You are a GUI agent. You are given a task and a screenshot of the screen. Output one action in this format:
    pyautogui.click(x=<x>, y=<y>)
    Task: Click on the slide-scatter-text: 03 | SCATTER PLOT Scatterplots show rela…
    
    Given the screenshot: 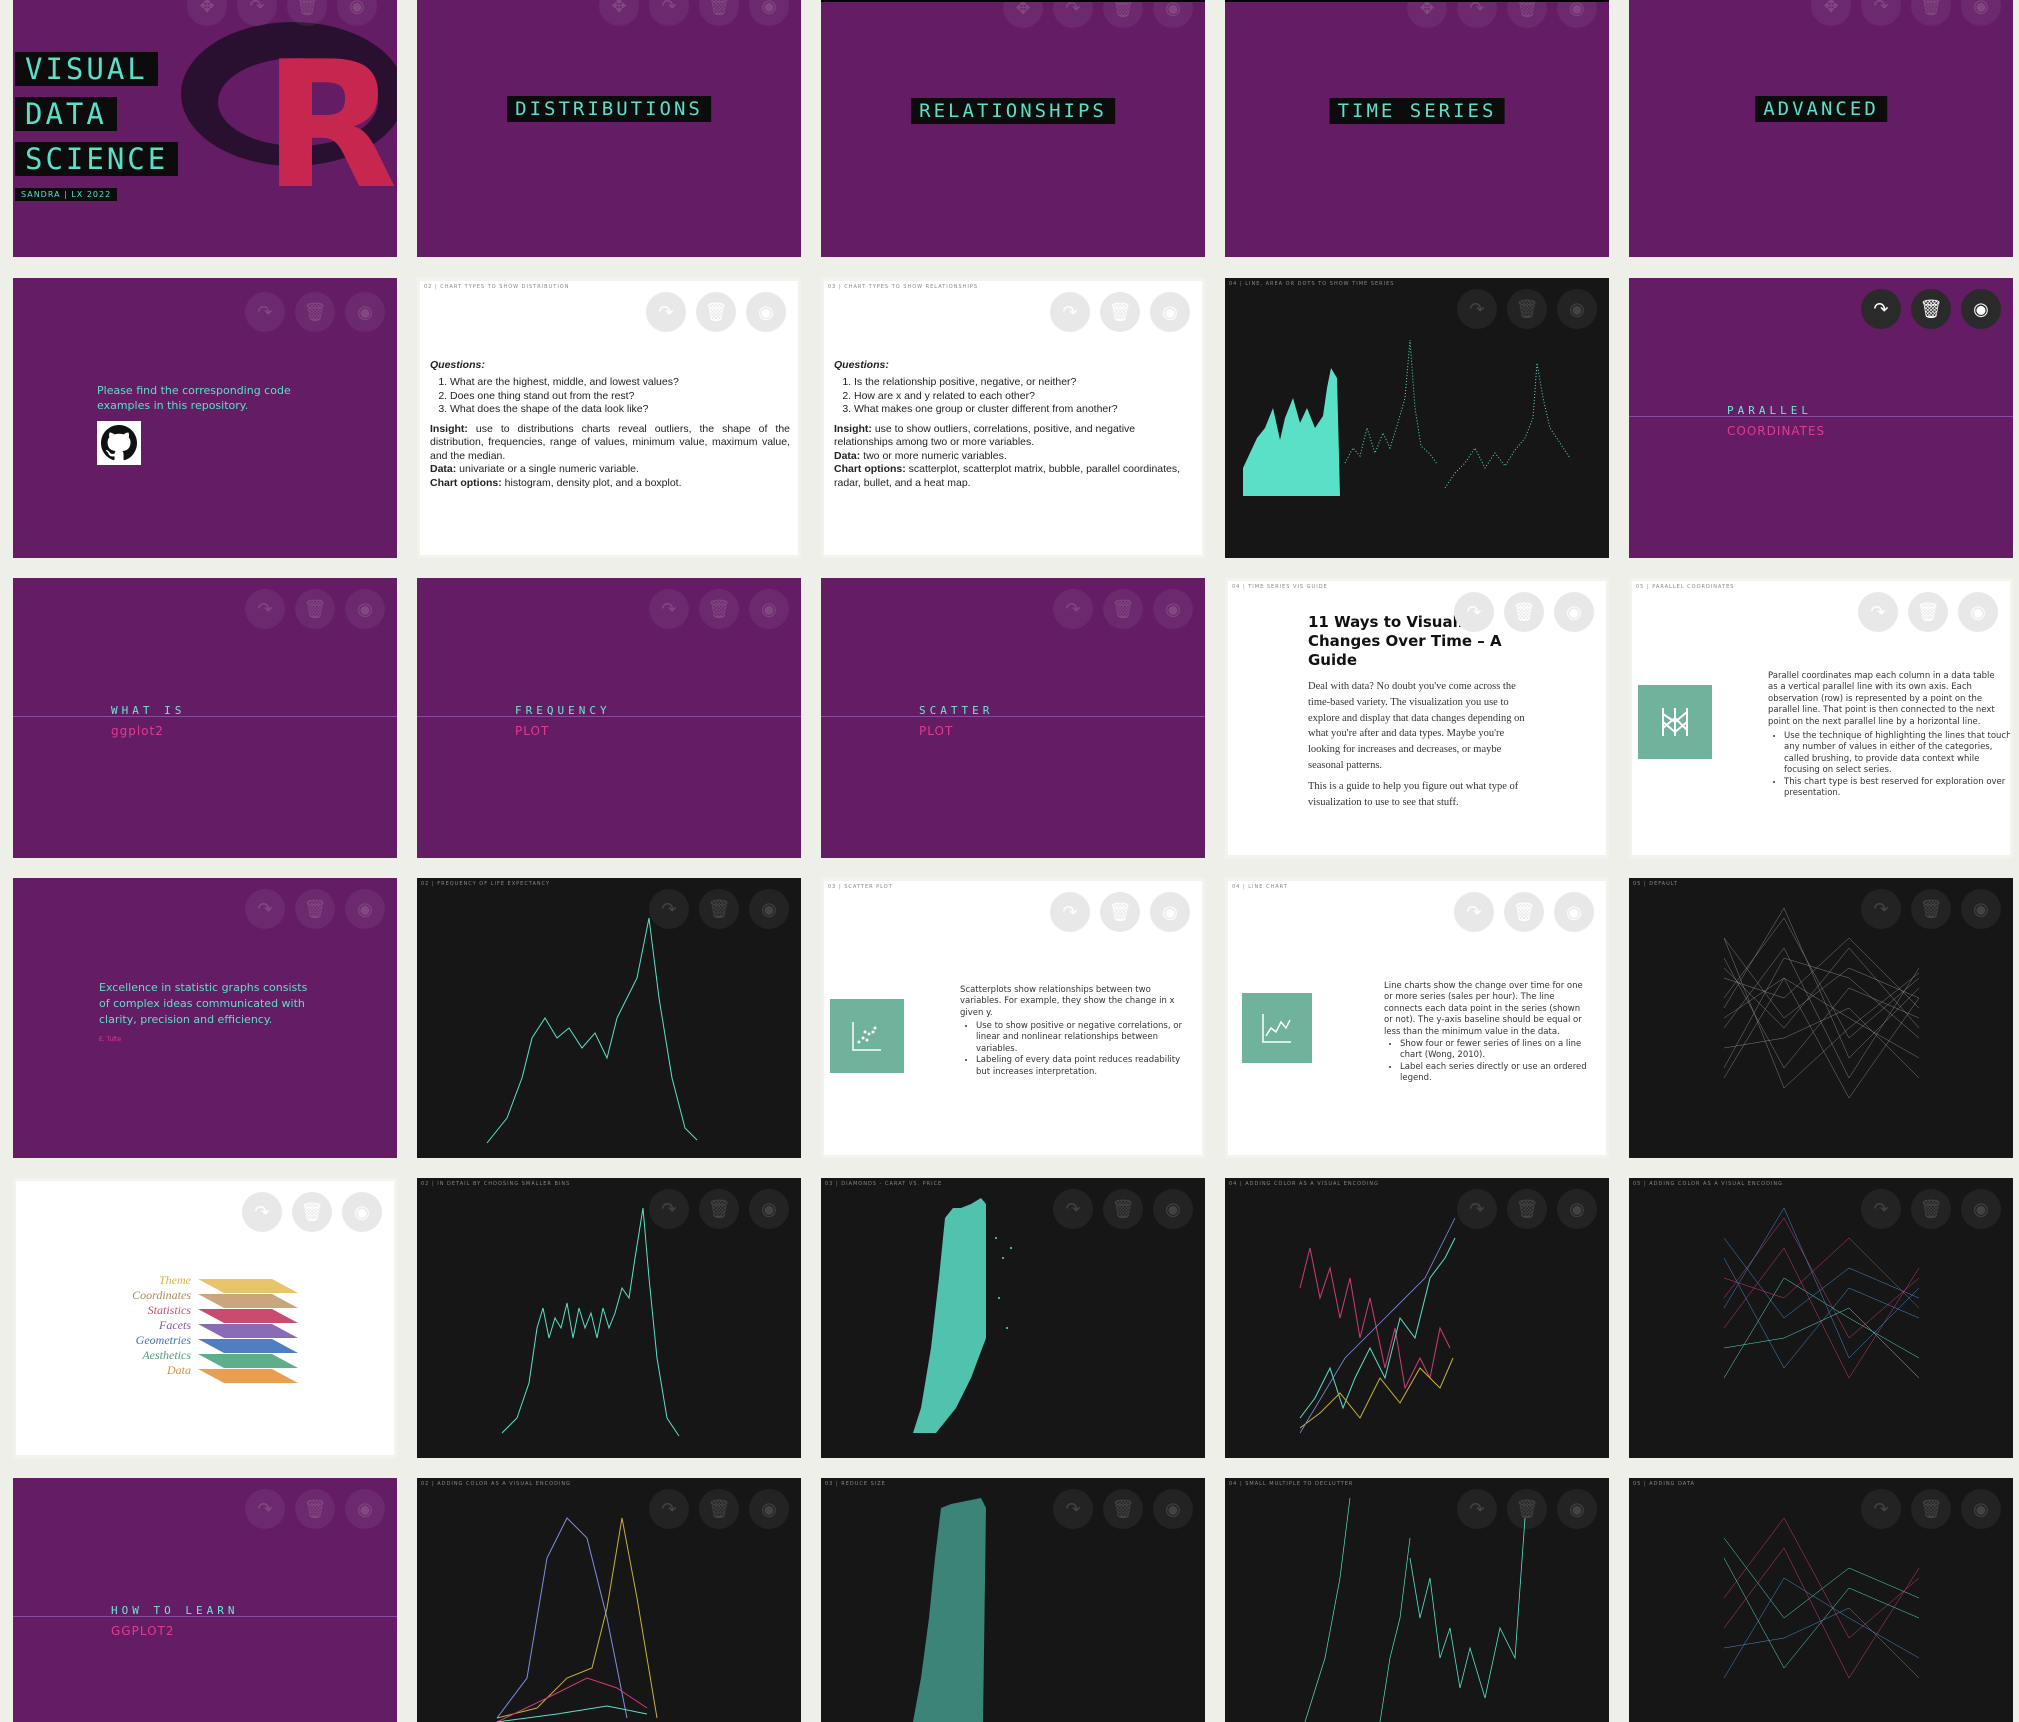 What is the action you would take?
    pyautogui.click(x=1013, y=1018)
    